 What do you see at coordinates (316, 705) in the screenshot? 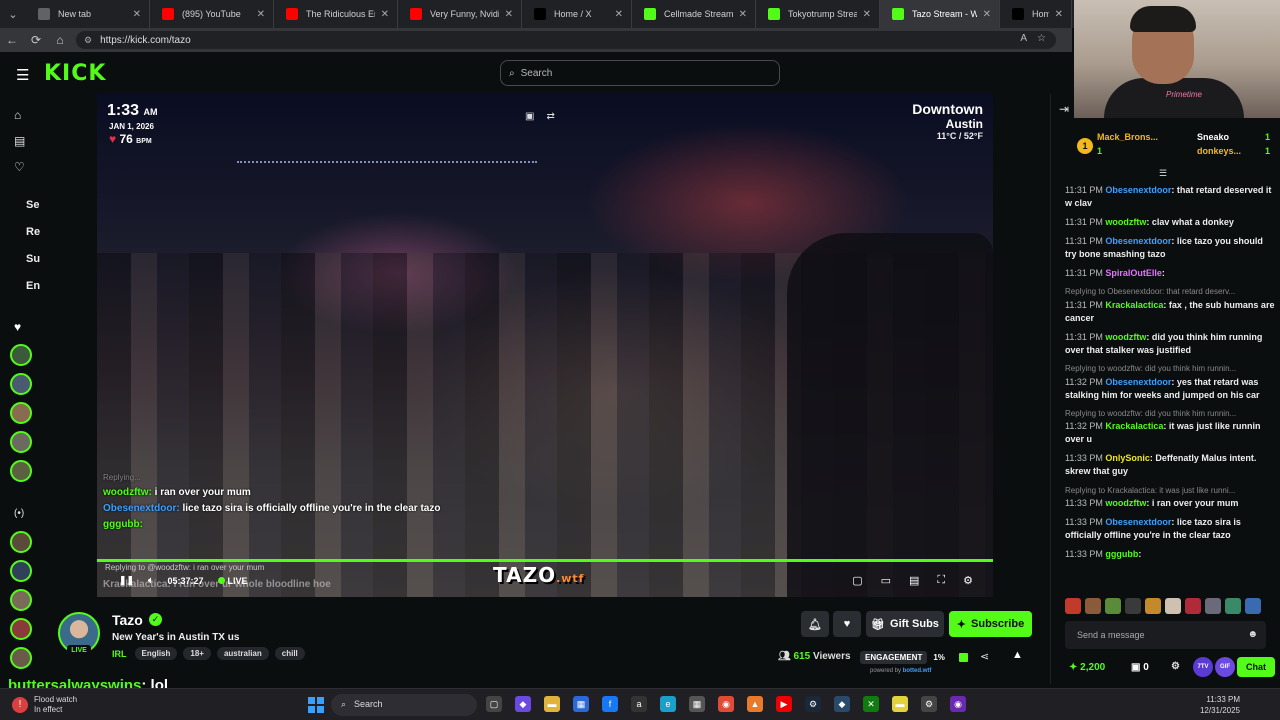
I see `windows-start-icon` at bounding box center [316, 705].